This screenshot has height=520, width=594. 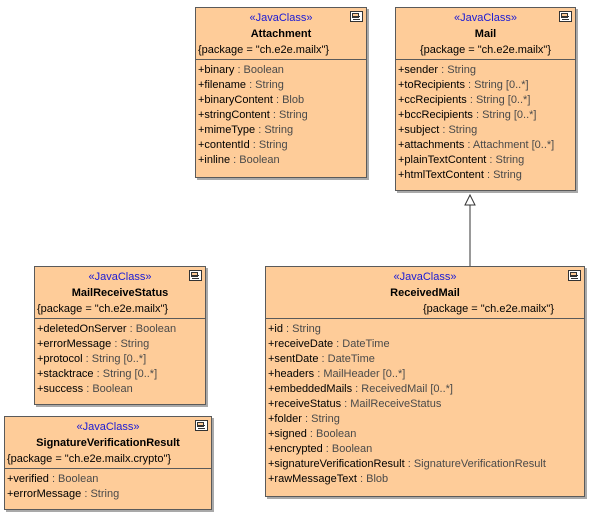 I want to click on attribute-row: +stacktrace : String [0..*], so click(x=120, y=374).